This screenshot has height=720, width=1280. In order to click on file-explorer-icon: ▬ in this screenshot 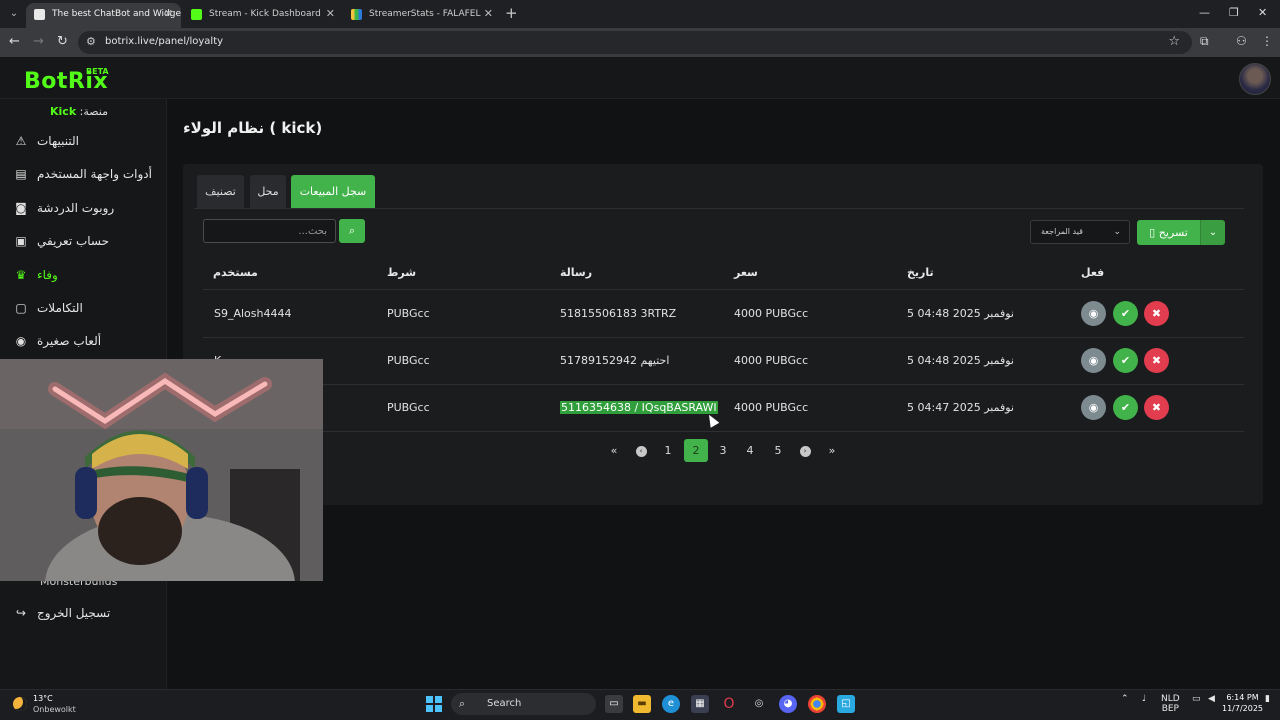, I will do `click(642, 704)`.